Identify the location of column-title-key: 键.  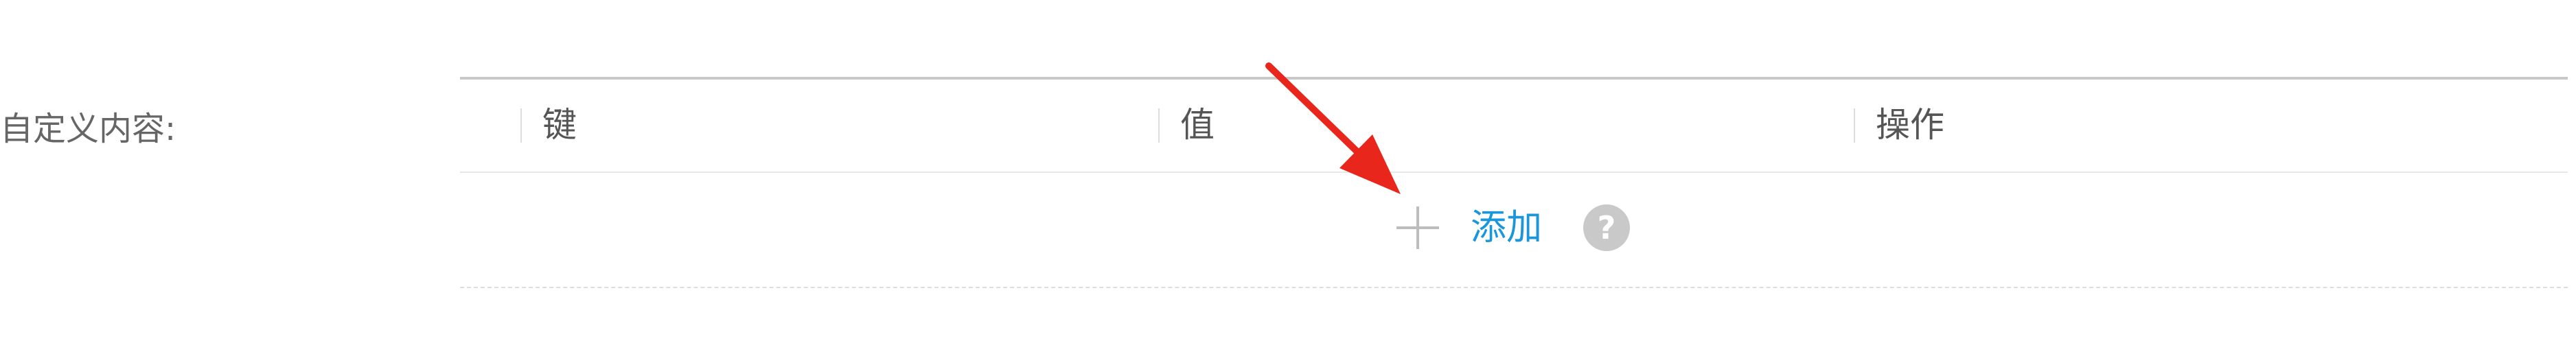
(559, 125).